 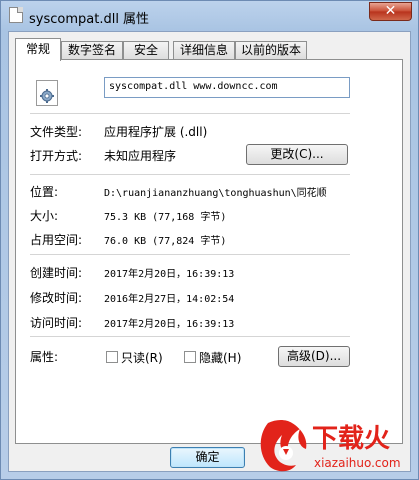 What do you see at coordinates (204, 50) in the screenshot?
I see `tab-details: 详细信息` at bounding box center [204, 50].